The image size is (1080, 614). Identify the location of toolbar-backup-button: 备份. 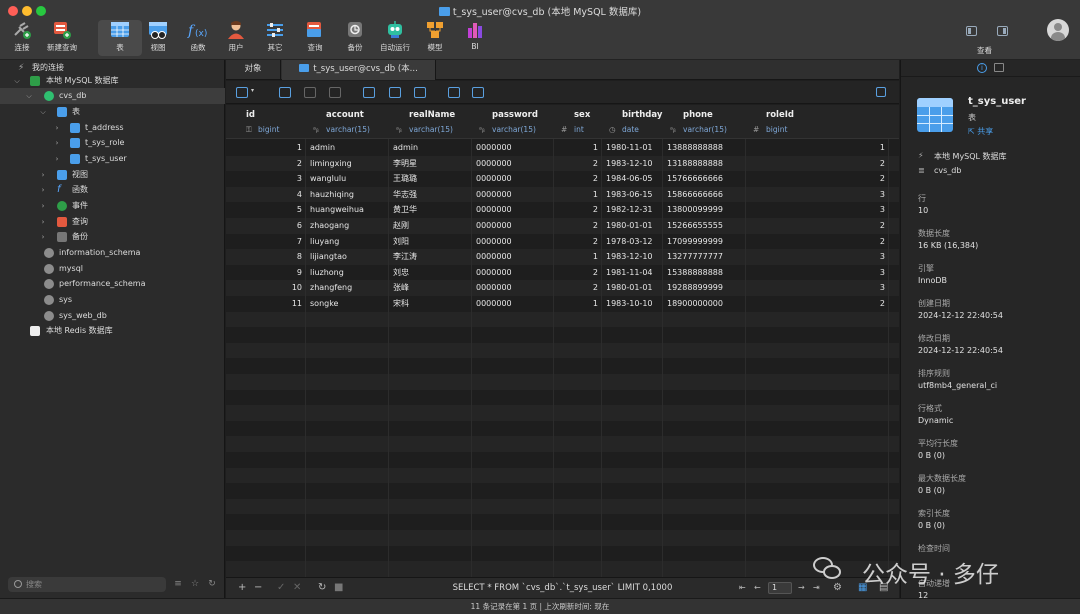
(355, 38).